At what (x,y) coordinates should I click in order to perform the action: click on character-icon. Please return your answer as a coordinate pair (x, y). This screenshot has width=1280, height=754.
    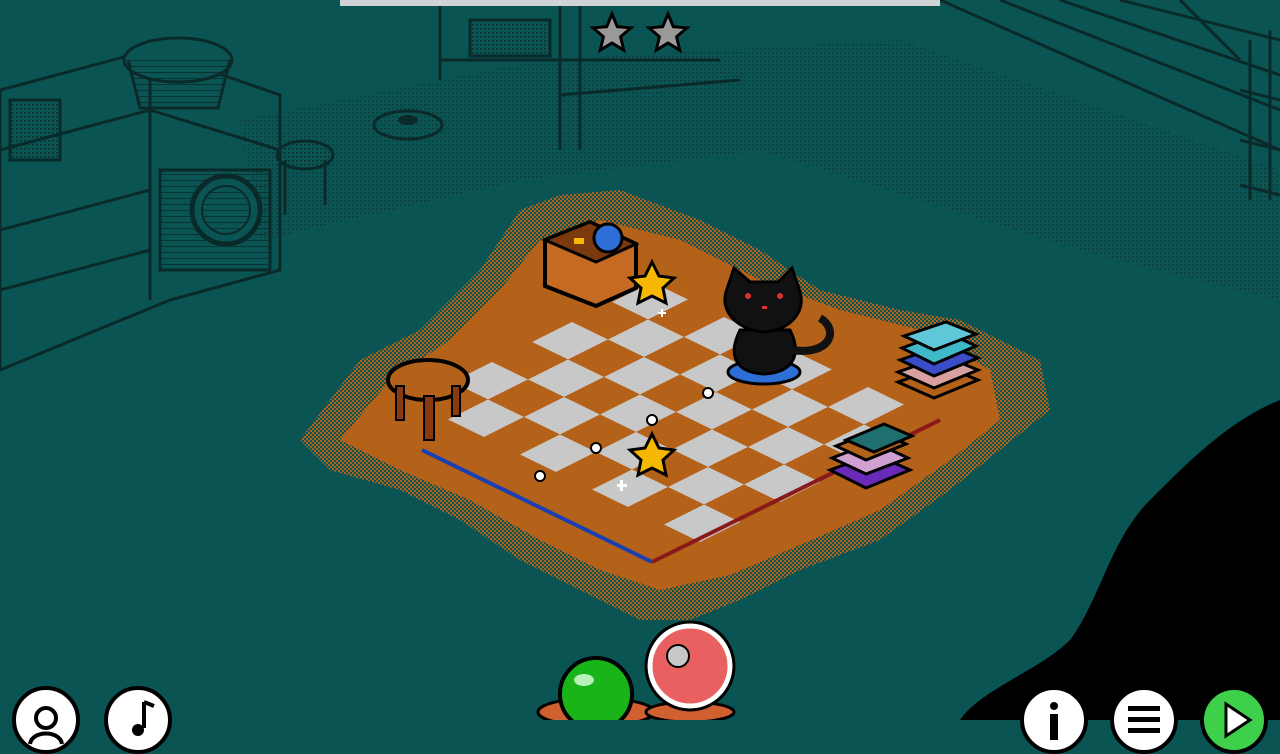
    Looking at the image, I should click on (46, 725).